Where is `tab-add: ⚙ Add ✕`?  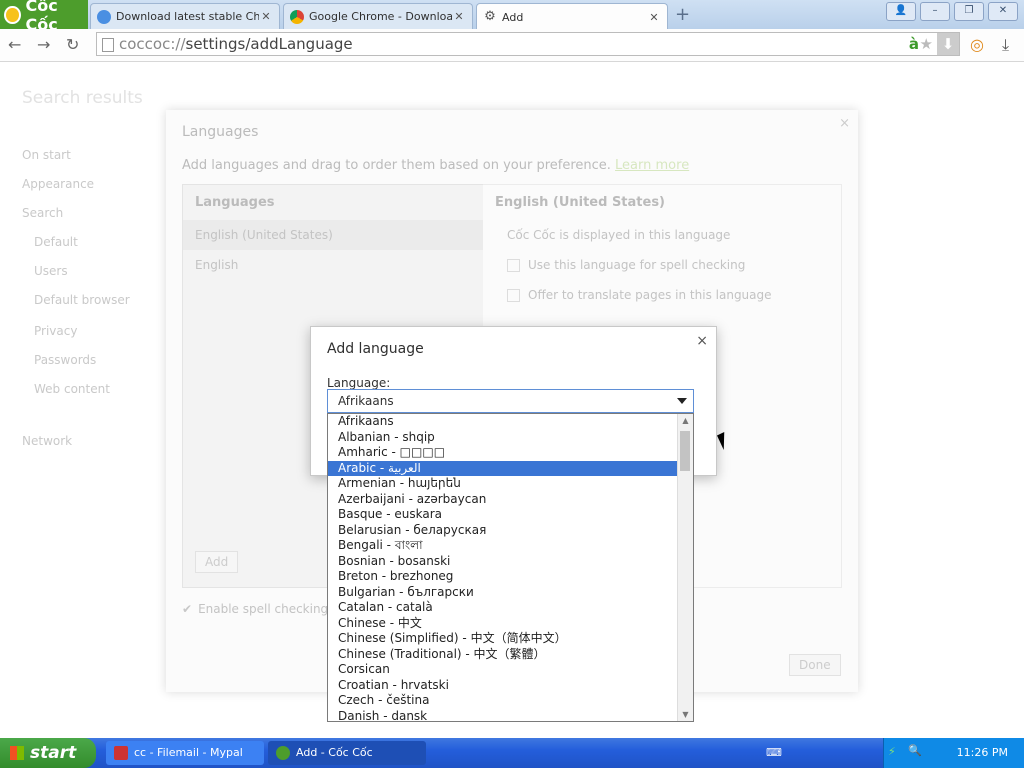 tab-add: ⚙ Add ✕ is located at coordinates (572, 16).